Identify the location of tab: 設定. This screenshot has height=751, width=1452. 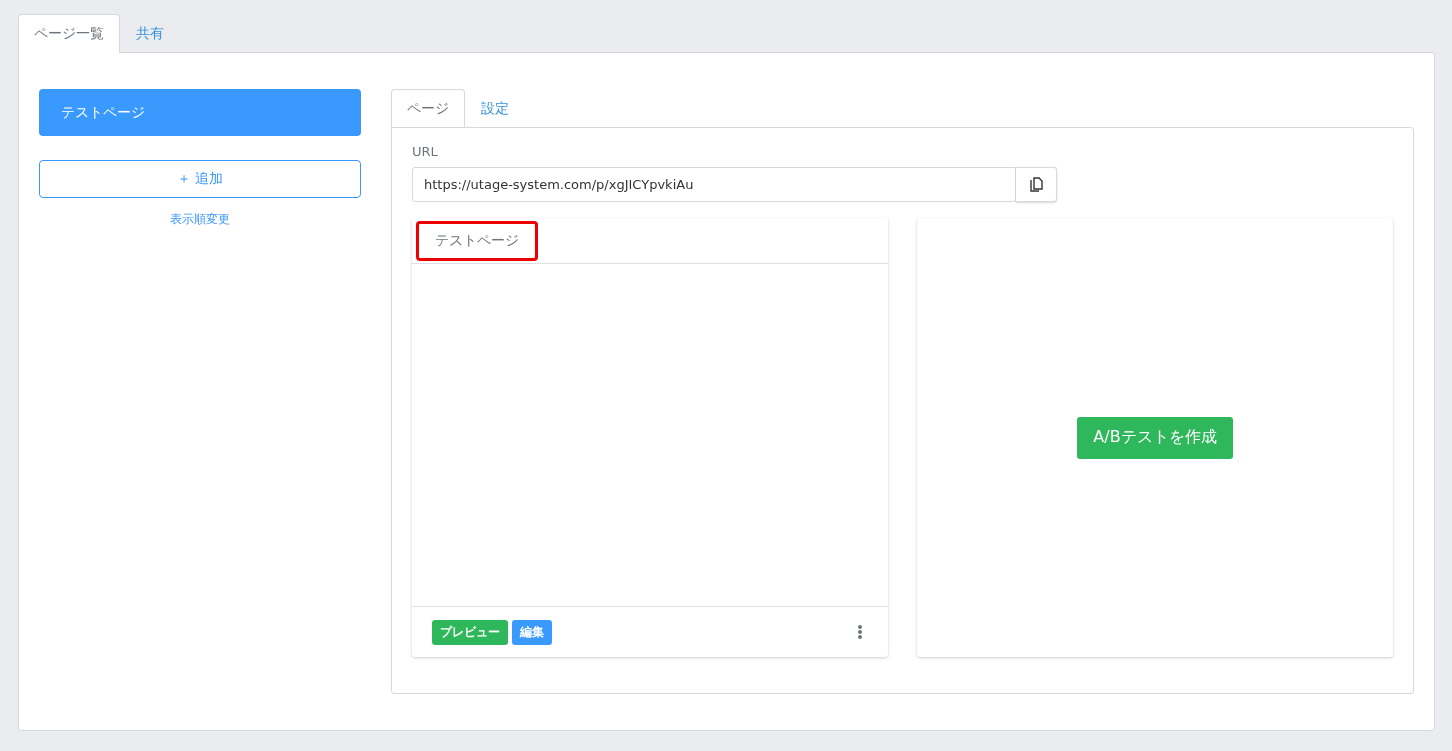
(495, 108).